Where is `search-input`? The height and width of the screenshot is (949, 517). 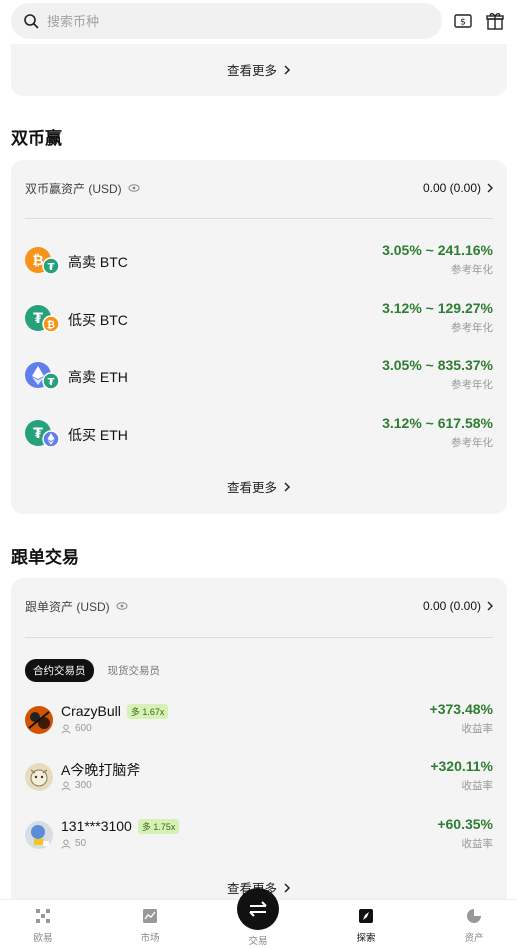 search-input is located at coordinates (227, 21).